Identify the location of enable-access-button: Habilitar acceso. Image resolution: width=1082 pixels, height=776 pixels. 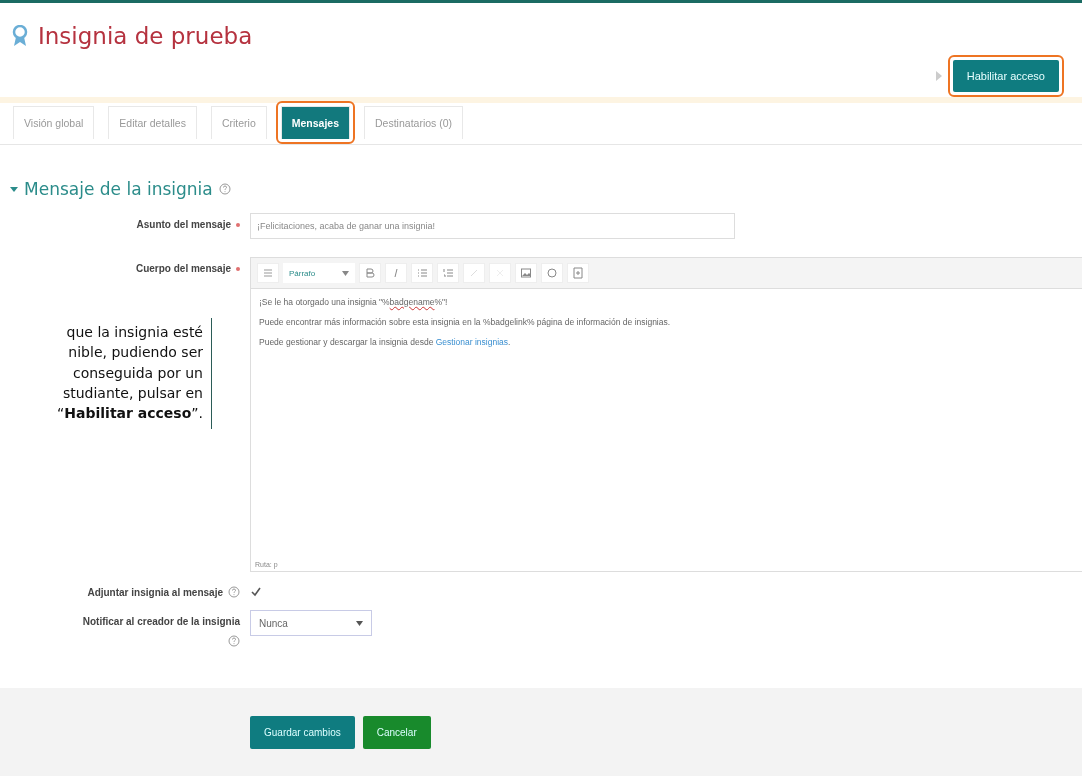
(1005, 76).